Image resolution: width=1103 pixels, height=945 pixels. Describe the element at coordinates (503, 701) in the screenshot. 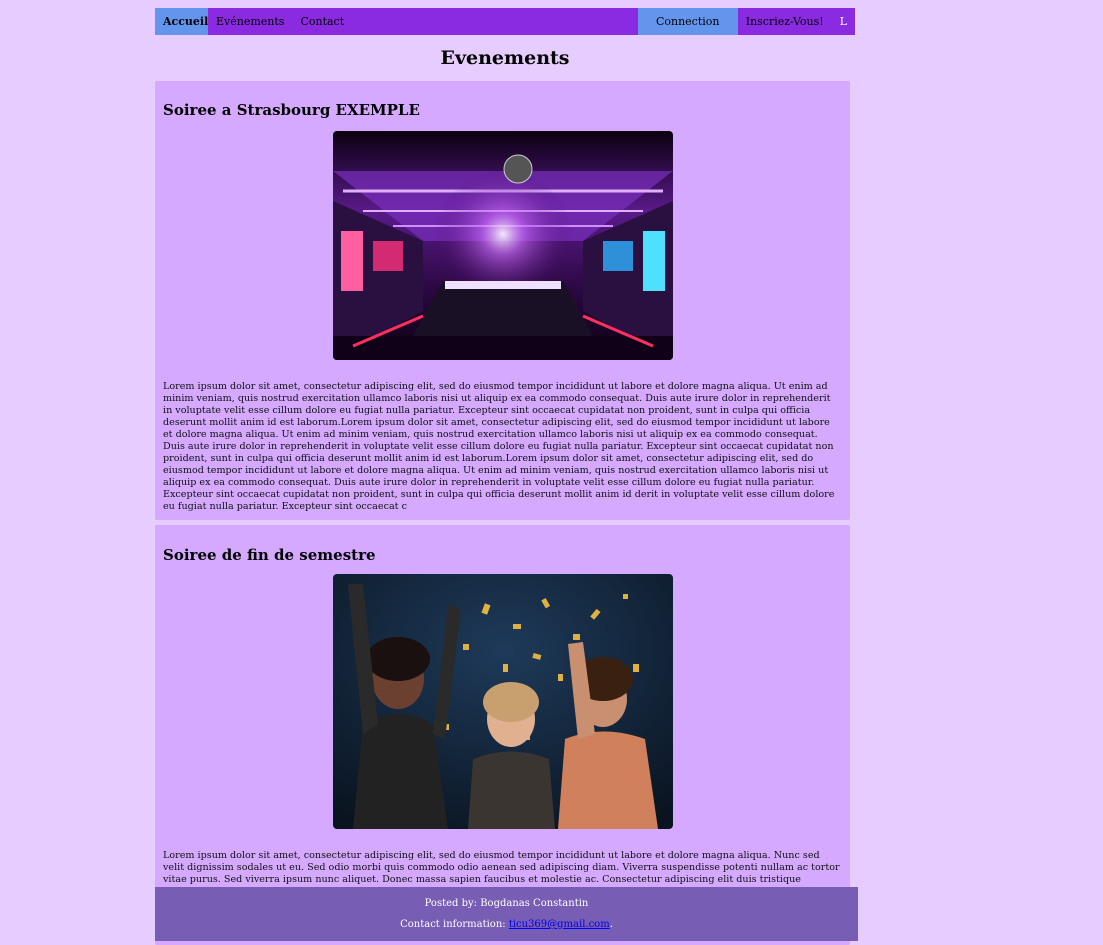

I see `party-confetti-photo` at that location.